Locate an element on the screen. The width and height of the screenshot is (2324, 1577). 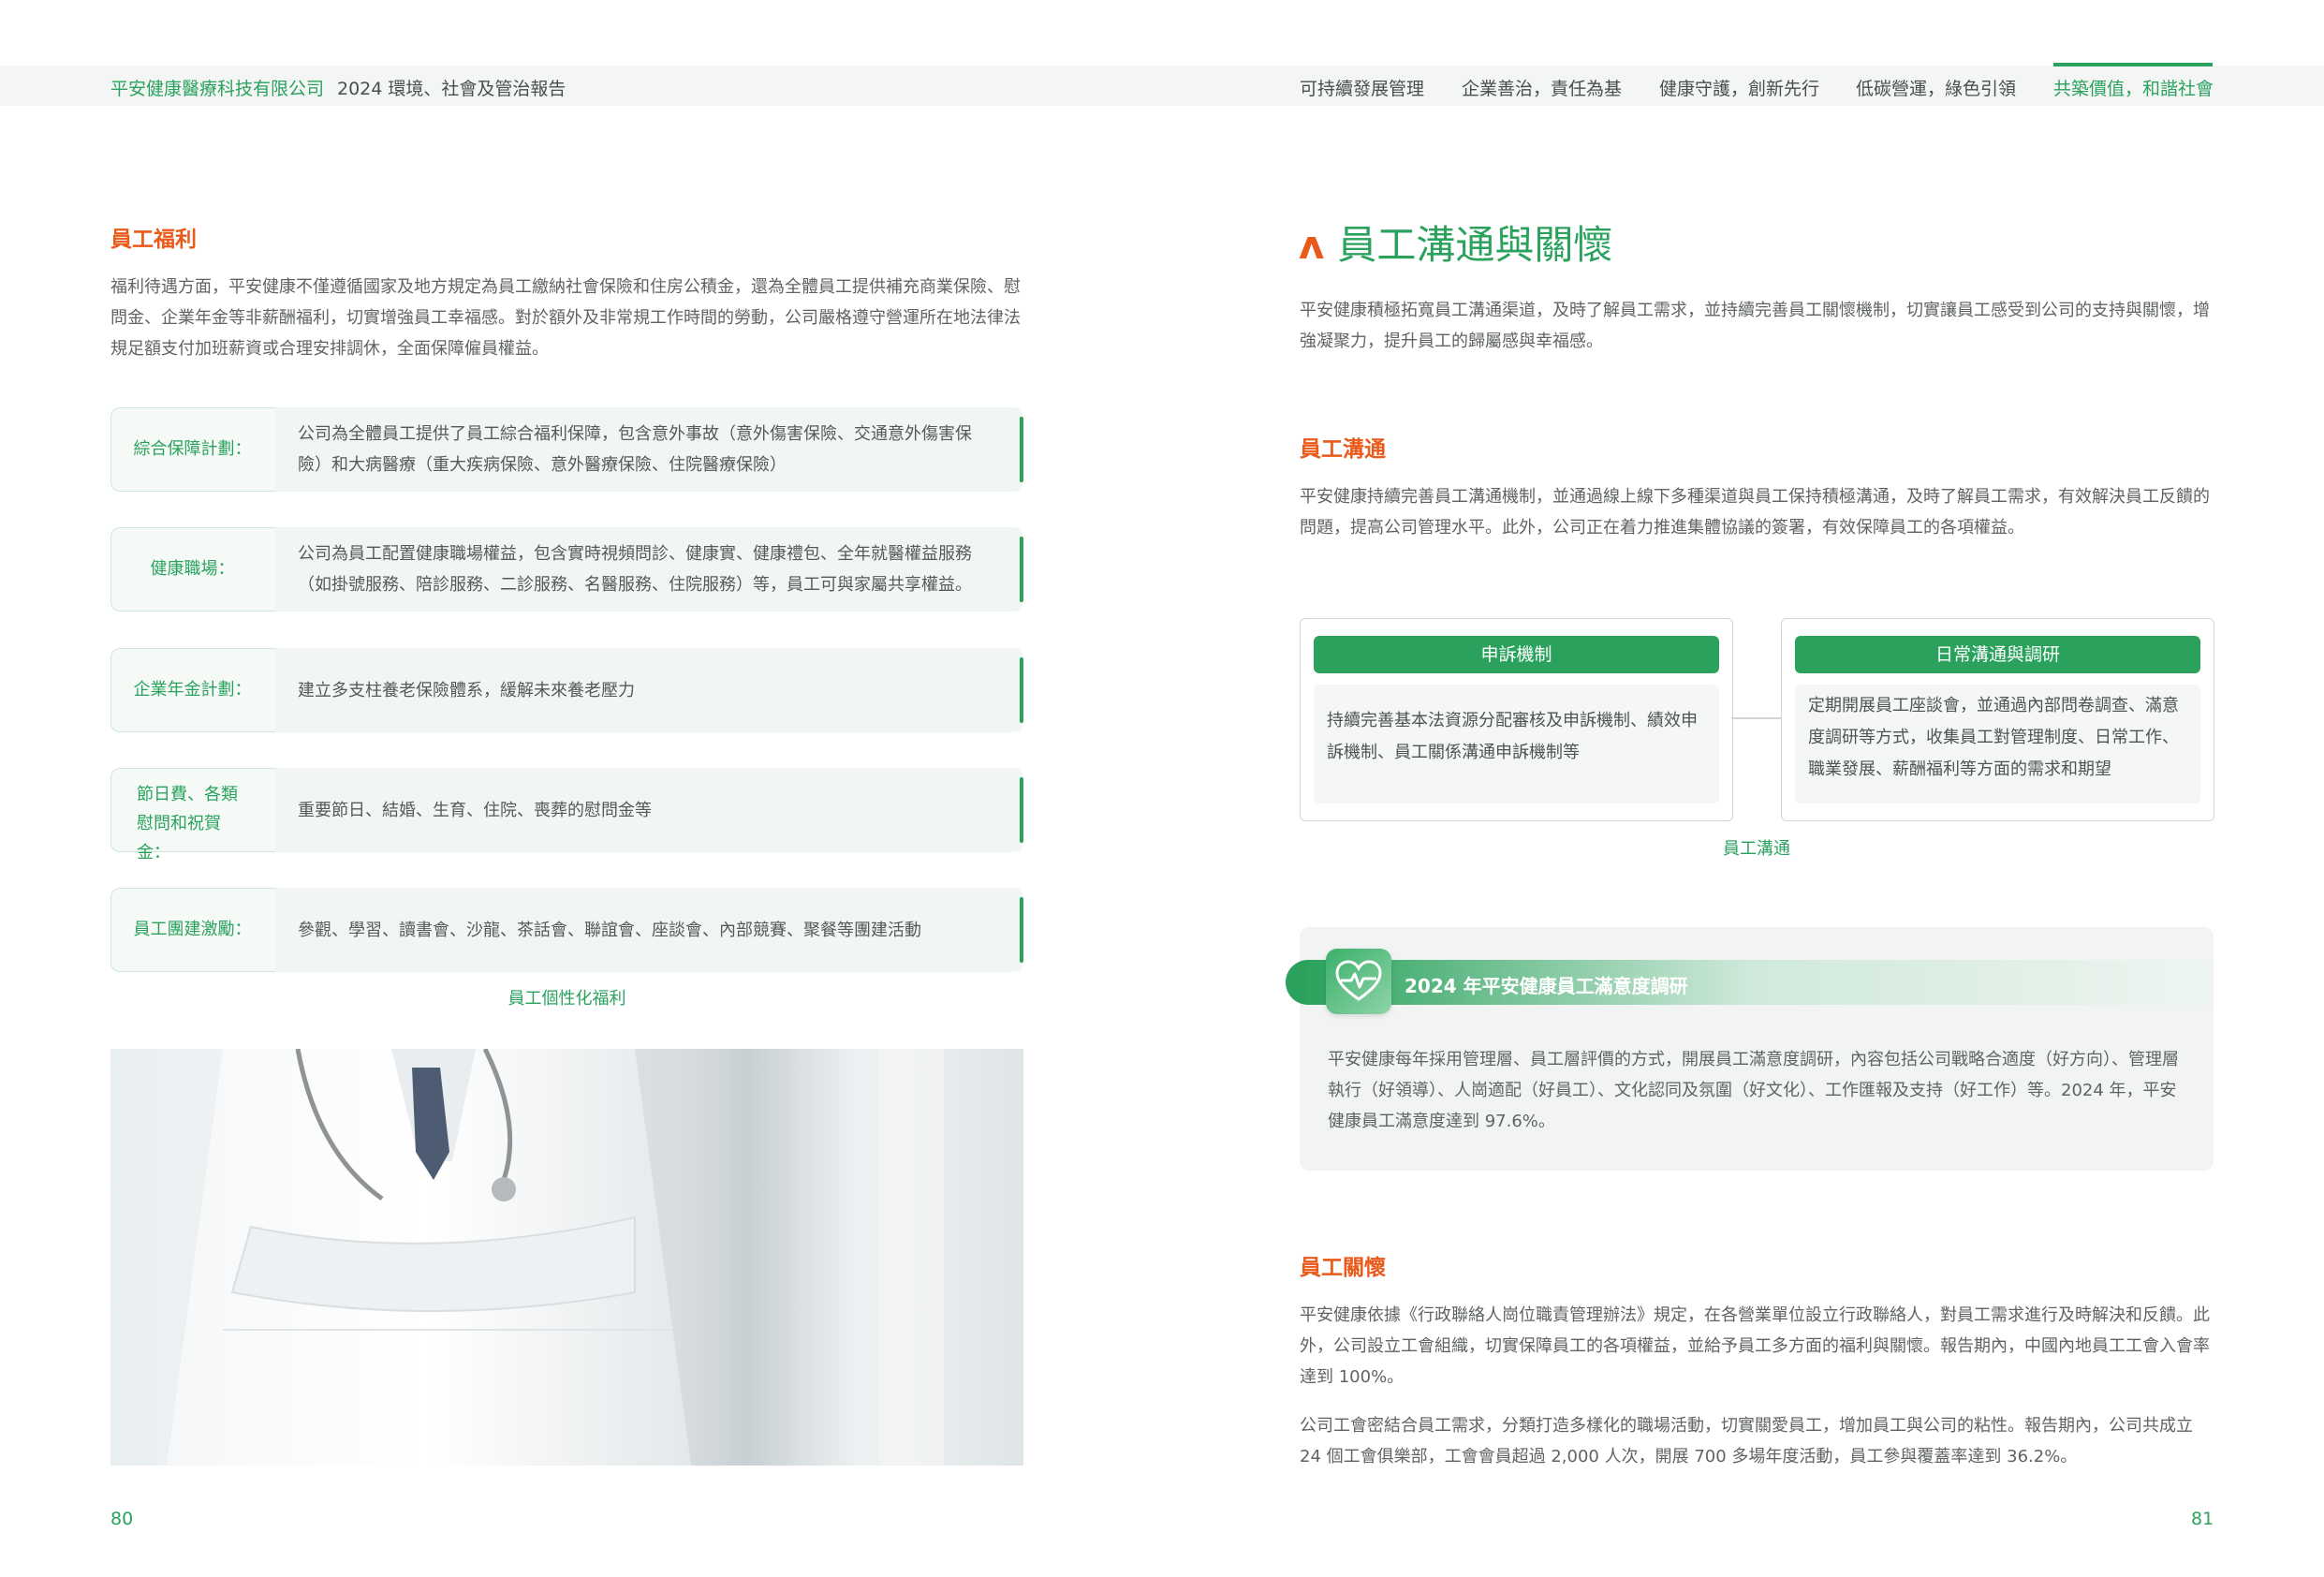
communication-heading: 員工溝通 is located at coordinates (1343, 449).